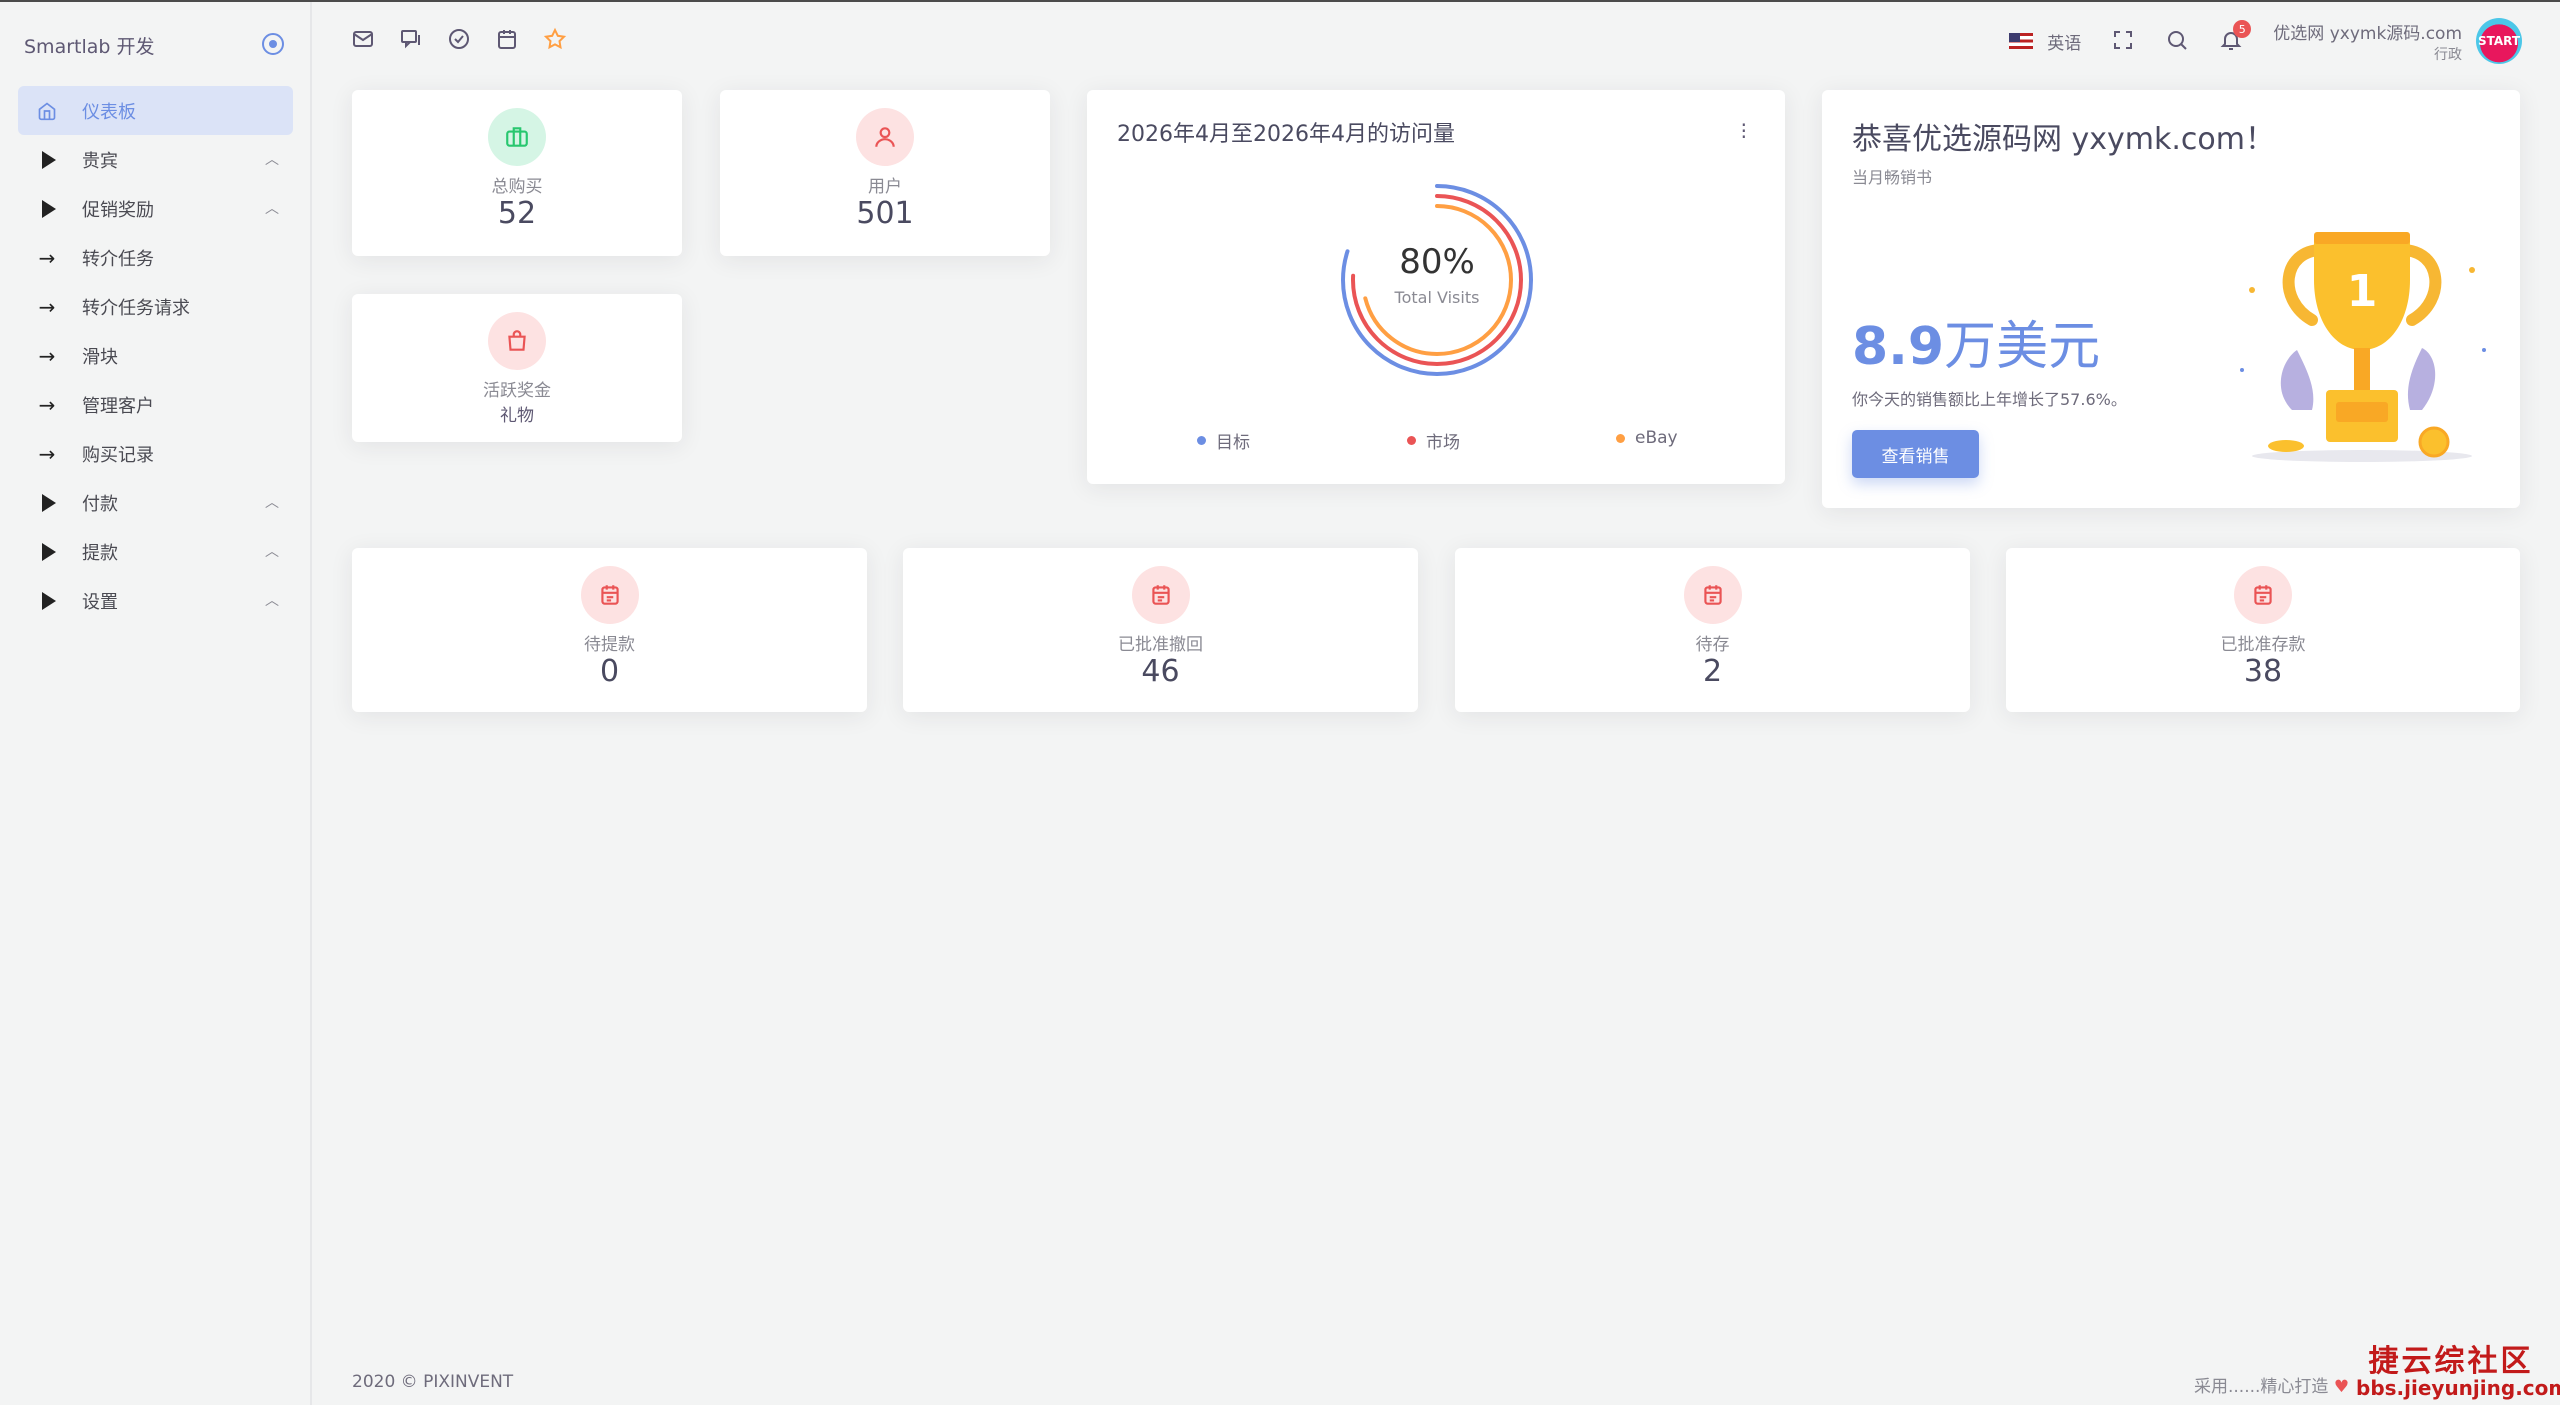  What do you see at coordinates (2263, 645) in the screenshot?
I see `stat-label: 已批准存款` at bounding box center [2263, 645].